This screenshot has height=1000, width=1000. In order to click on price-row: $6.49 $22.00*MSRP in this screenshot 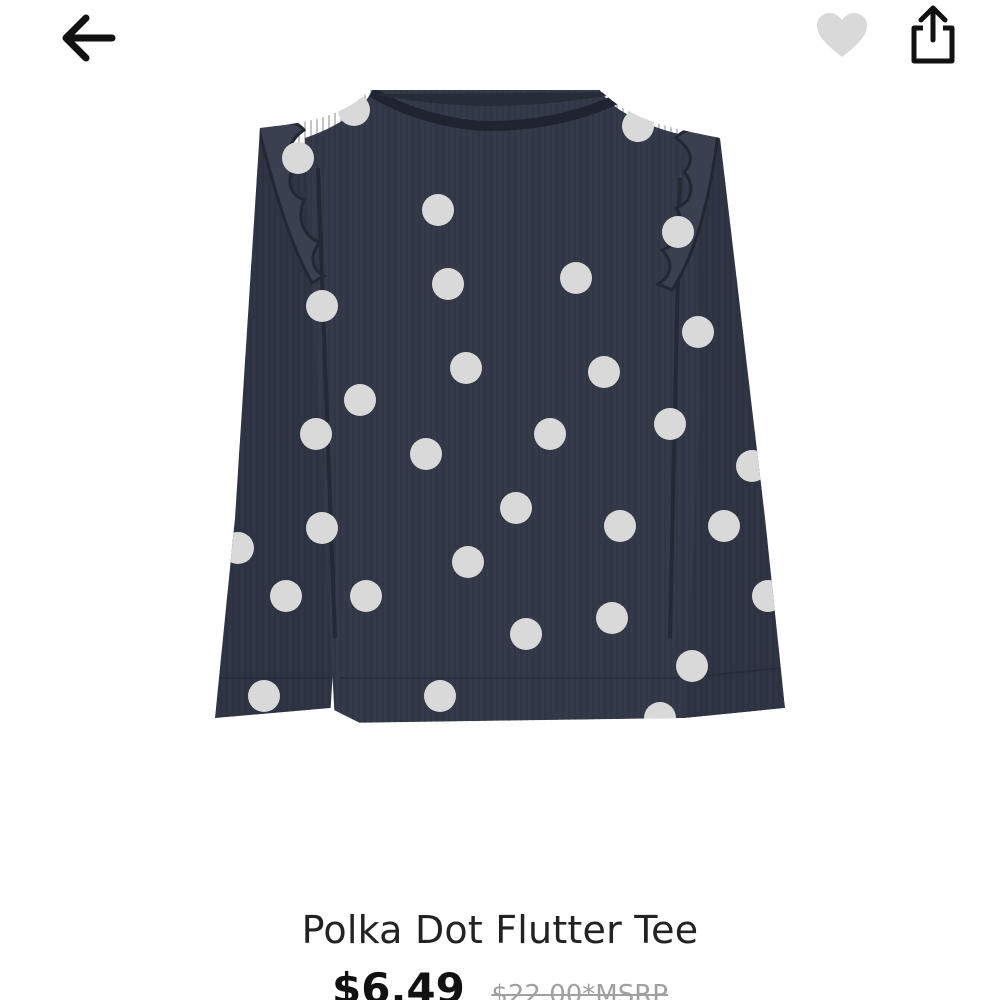, I will do `click(500, 982)`.